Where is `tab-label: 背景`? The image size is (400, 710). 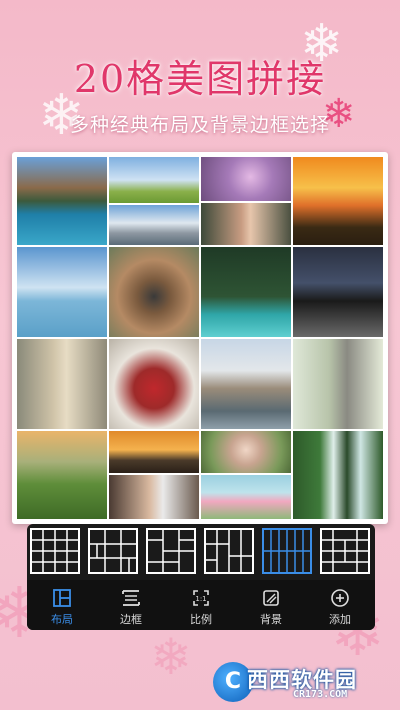
tab-label: 背景 is located at coordinates (271, 619).